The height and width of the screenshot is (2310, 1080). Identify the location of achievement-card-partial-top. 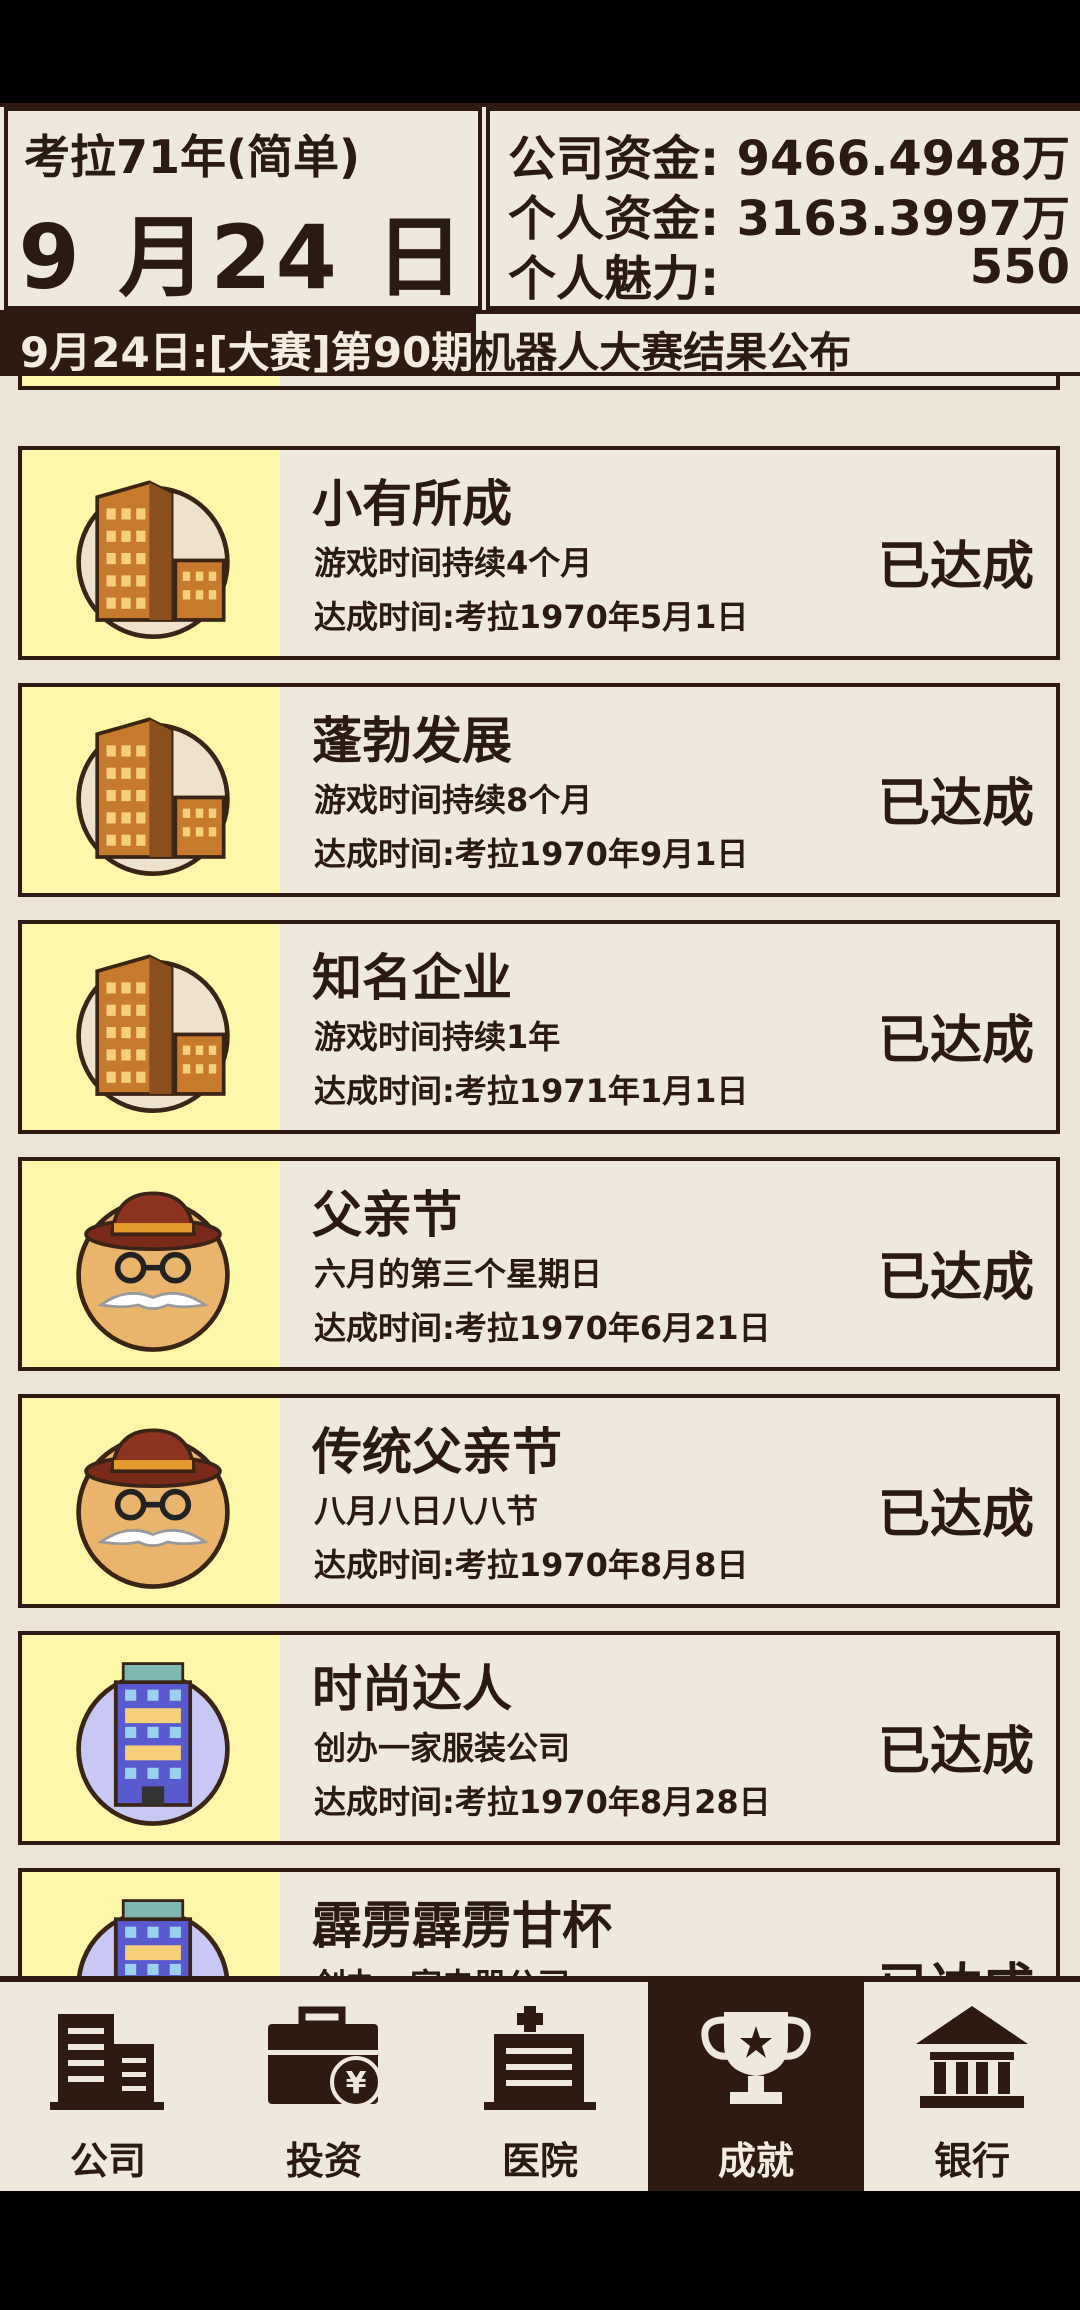
(539, 383).